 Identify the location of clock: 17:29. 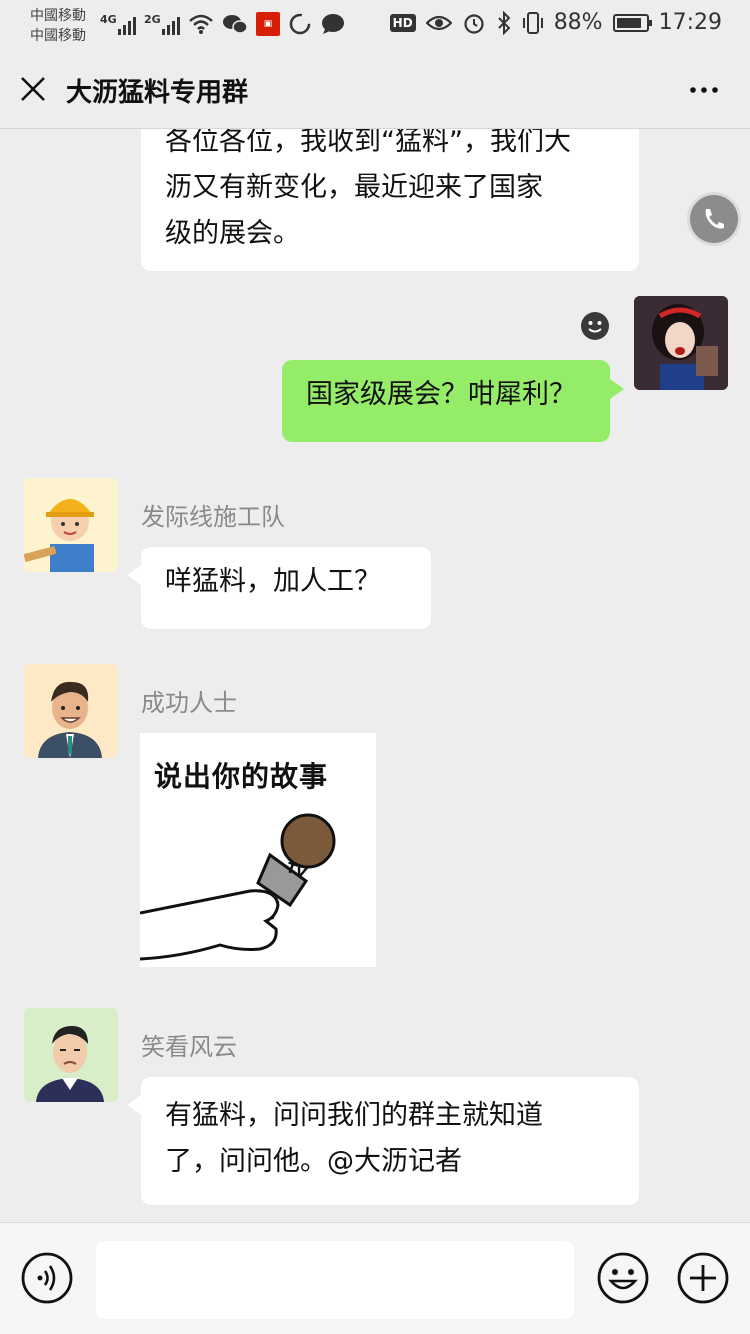
(690, 22).